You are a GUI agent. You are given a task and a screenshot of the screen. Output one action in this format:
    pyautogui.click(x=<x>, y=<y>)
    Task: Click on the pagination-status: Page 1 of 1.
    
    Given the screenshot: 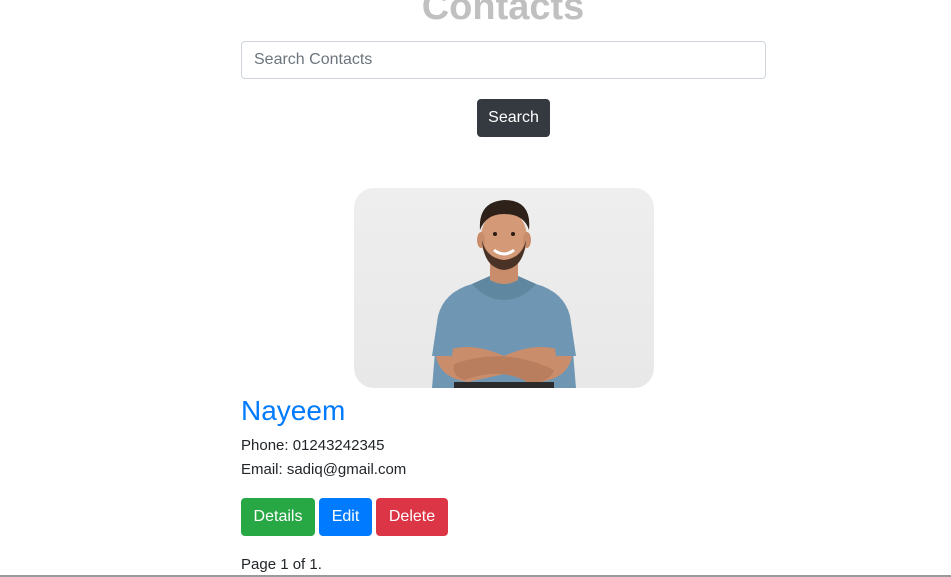 What is the action you would take?
    pyautogui.click(x=281, y=564)
    